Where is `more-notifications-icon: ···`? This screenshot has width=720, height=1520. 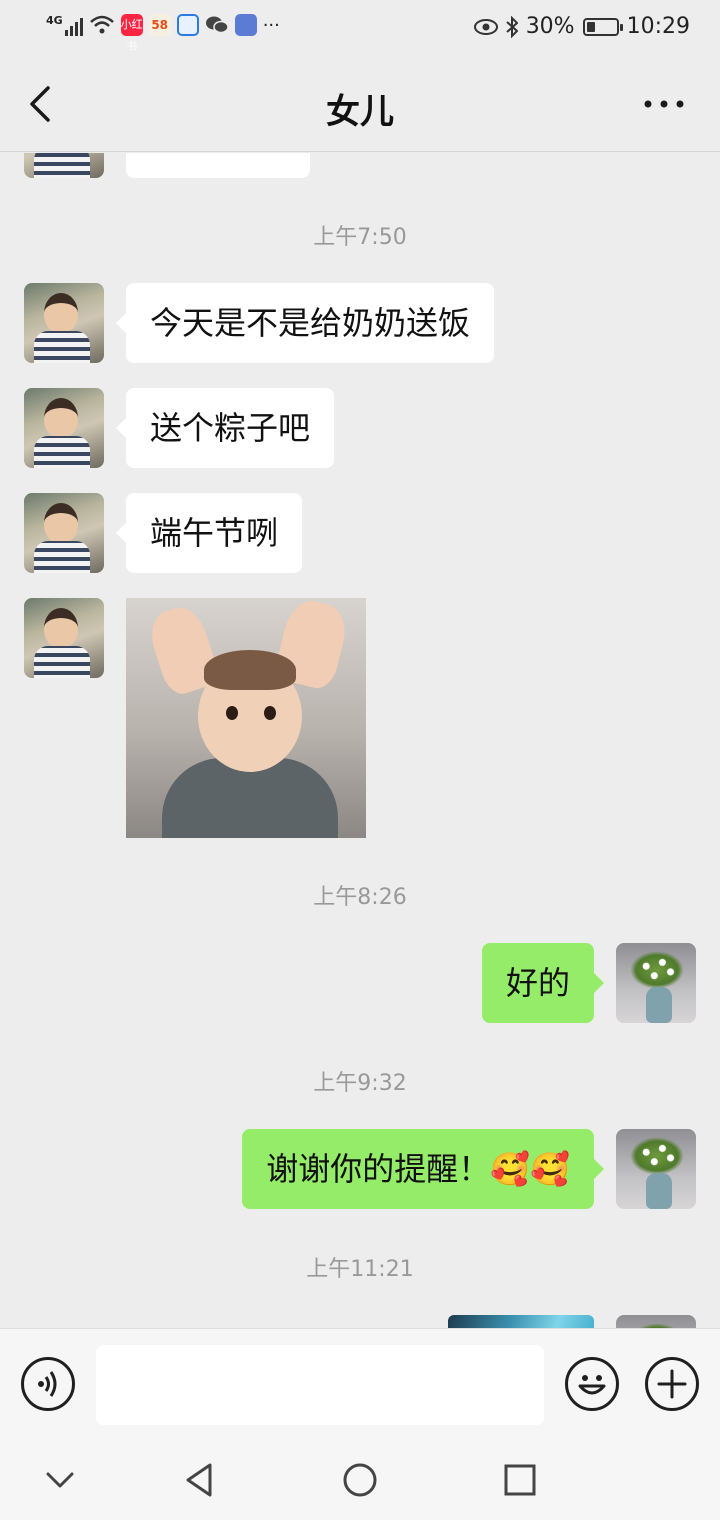
more-notifications-icon: ··· is located at coordinates (271, 25).